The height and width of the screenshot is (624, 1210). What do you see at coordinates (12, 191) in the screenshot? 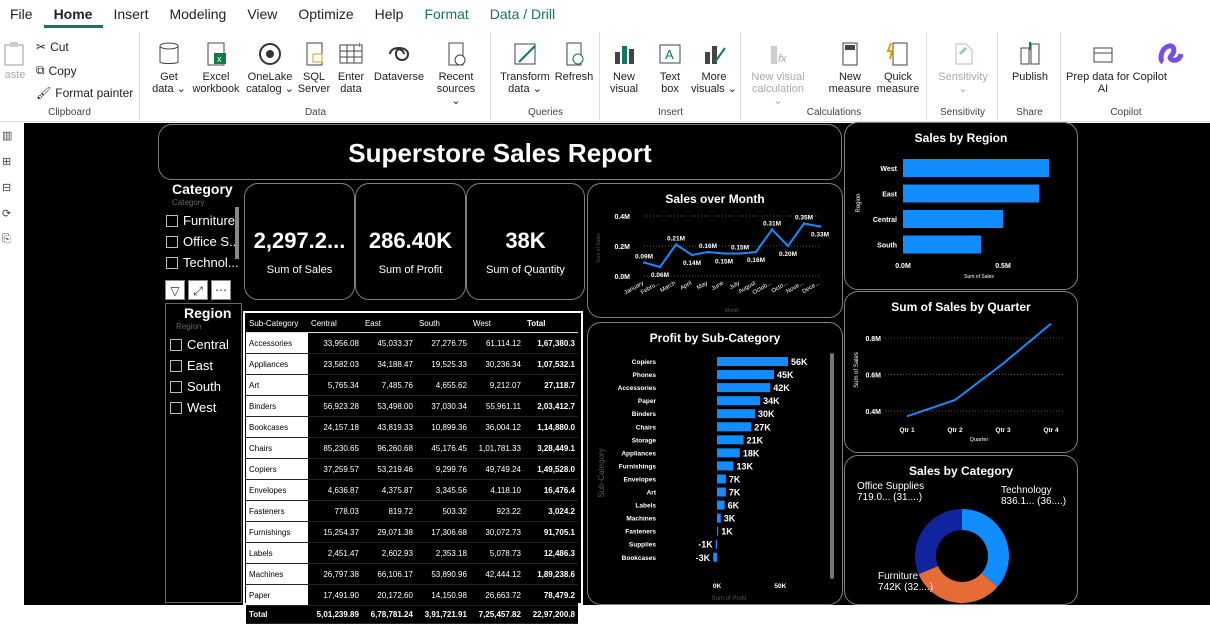
I see `model-view-icon: ⊟` at bounding box center [12, 191].